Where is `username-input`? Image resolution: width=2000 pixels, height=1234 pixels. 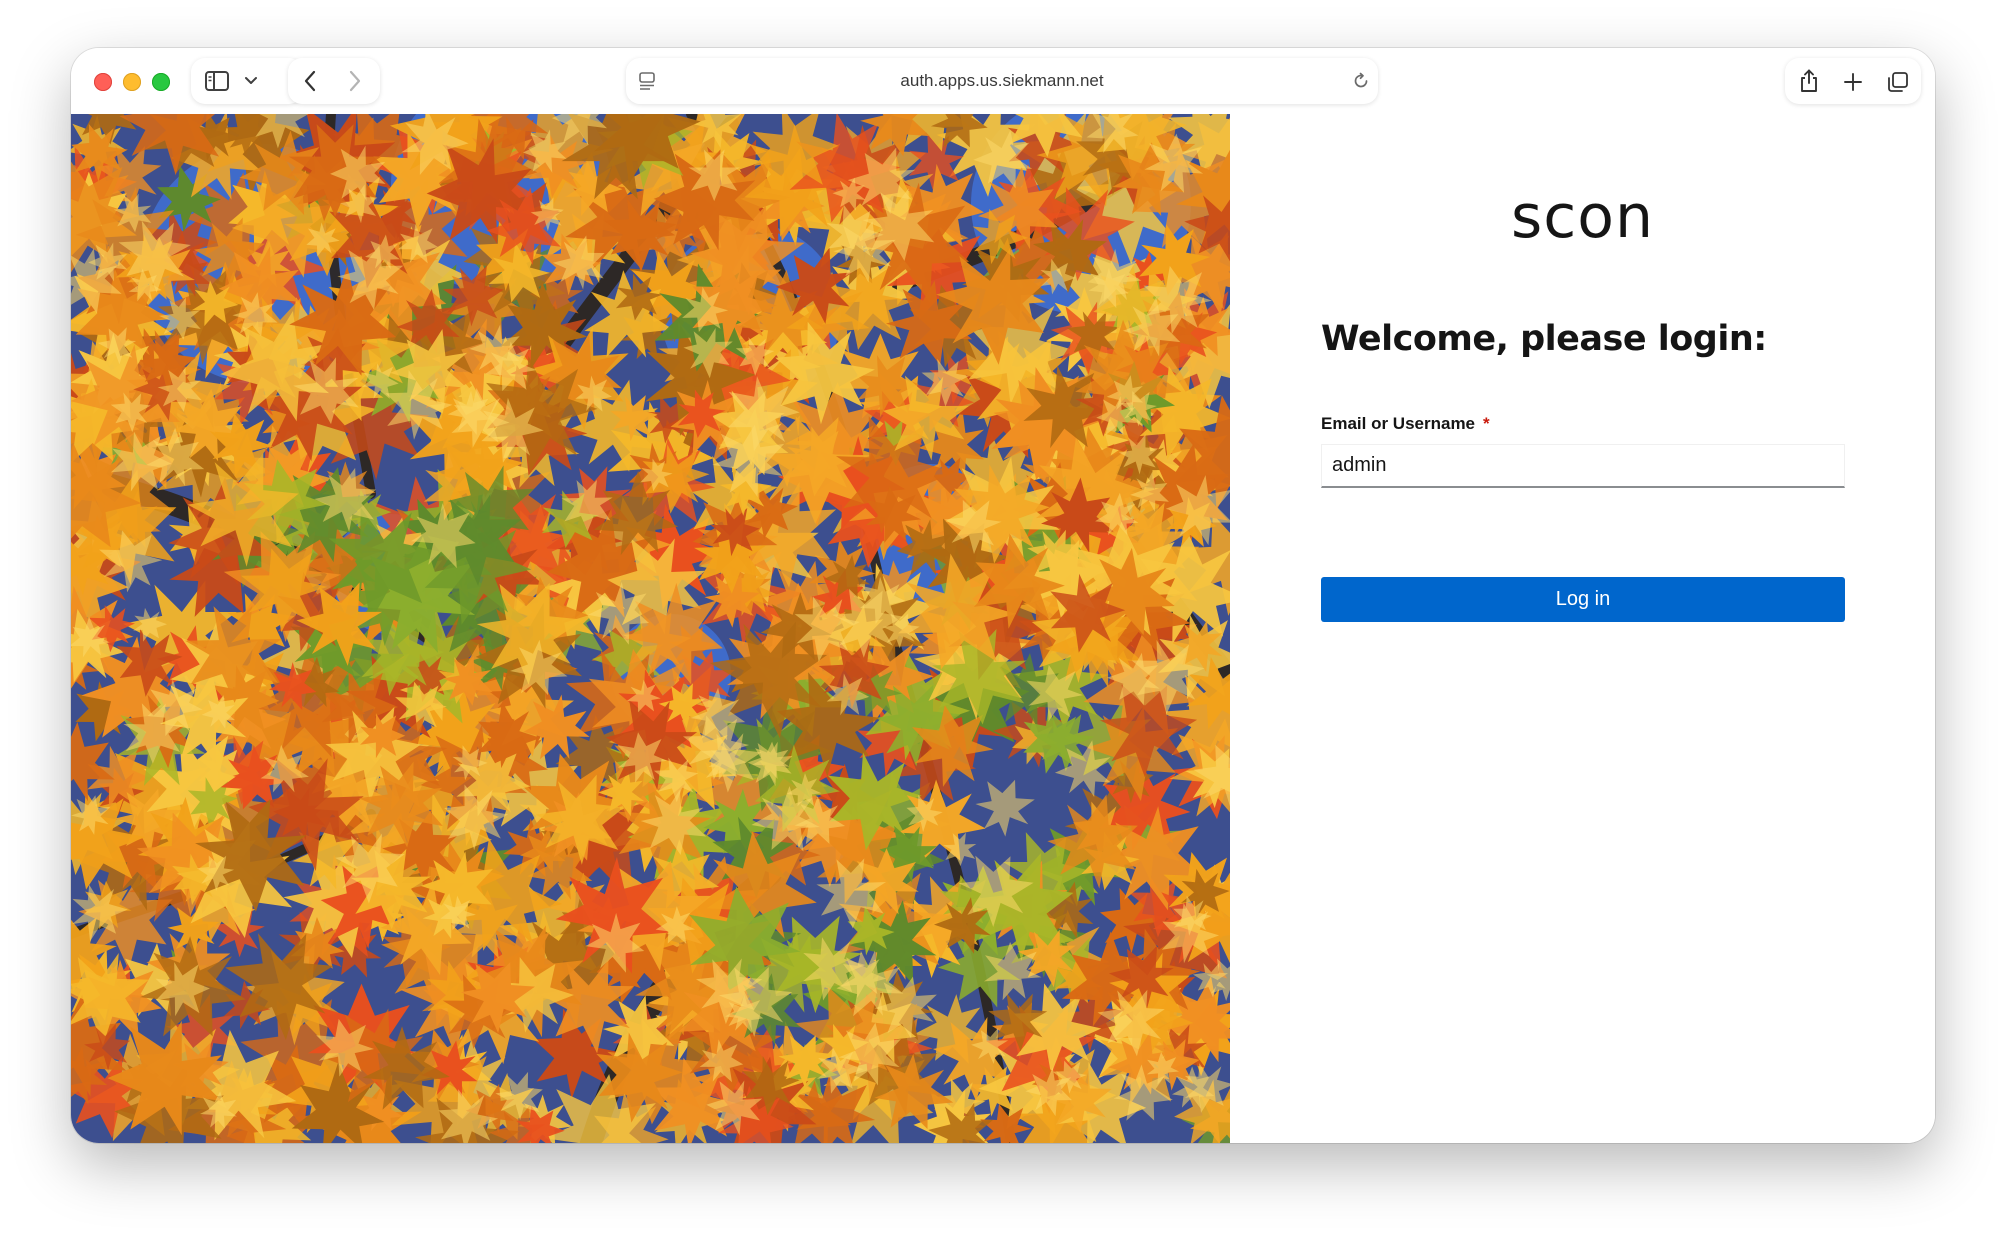
username-input is located at coordinates (1583, 466).